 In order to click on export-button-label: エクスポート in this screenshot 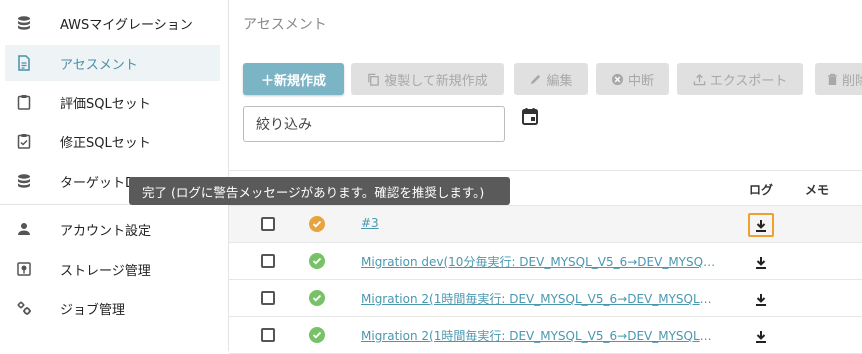, I will do `click(748, 81)`.